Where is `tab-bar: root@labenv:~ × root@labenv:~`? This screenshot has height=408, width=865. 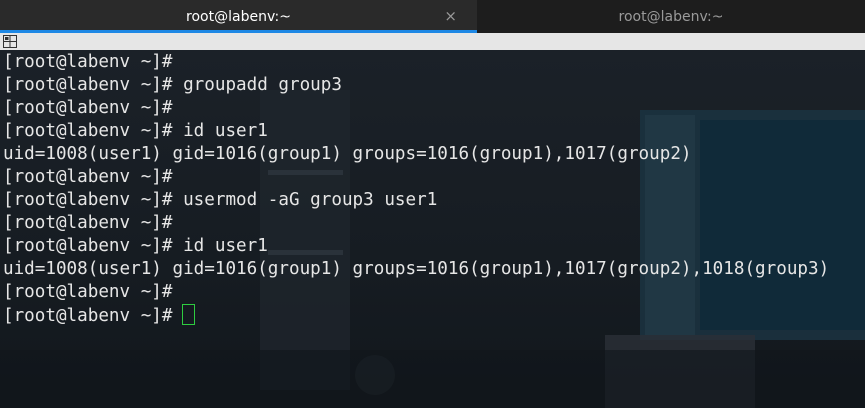
tab-bar: root@labenv:~ × root@labenv:~ is located at coordinates (432, 16).